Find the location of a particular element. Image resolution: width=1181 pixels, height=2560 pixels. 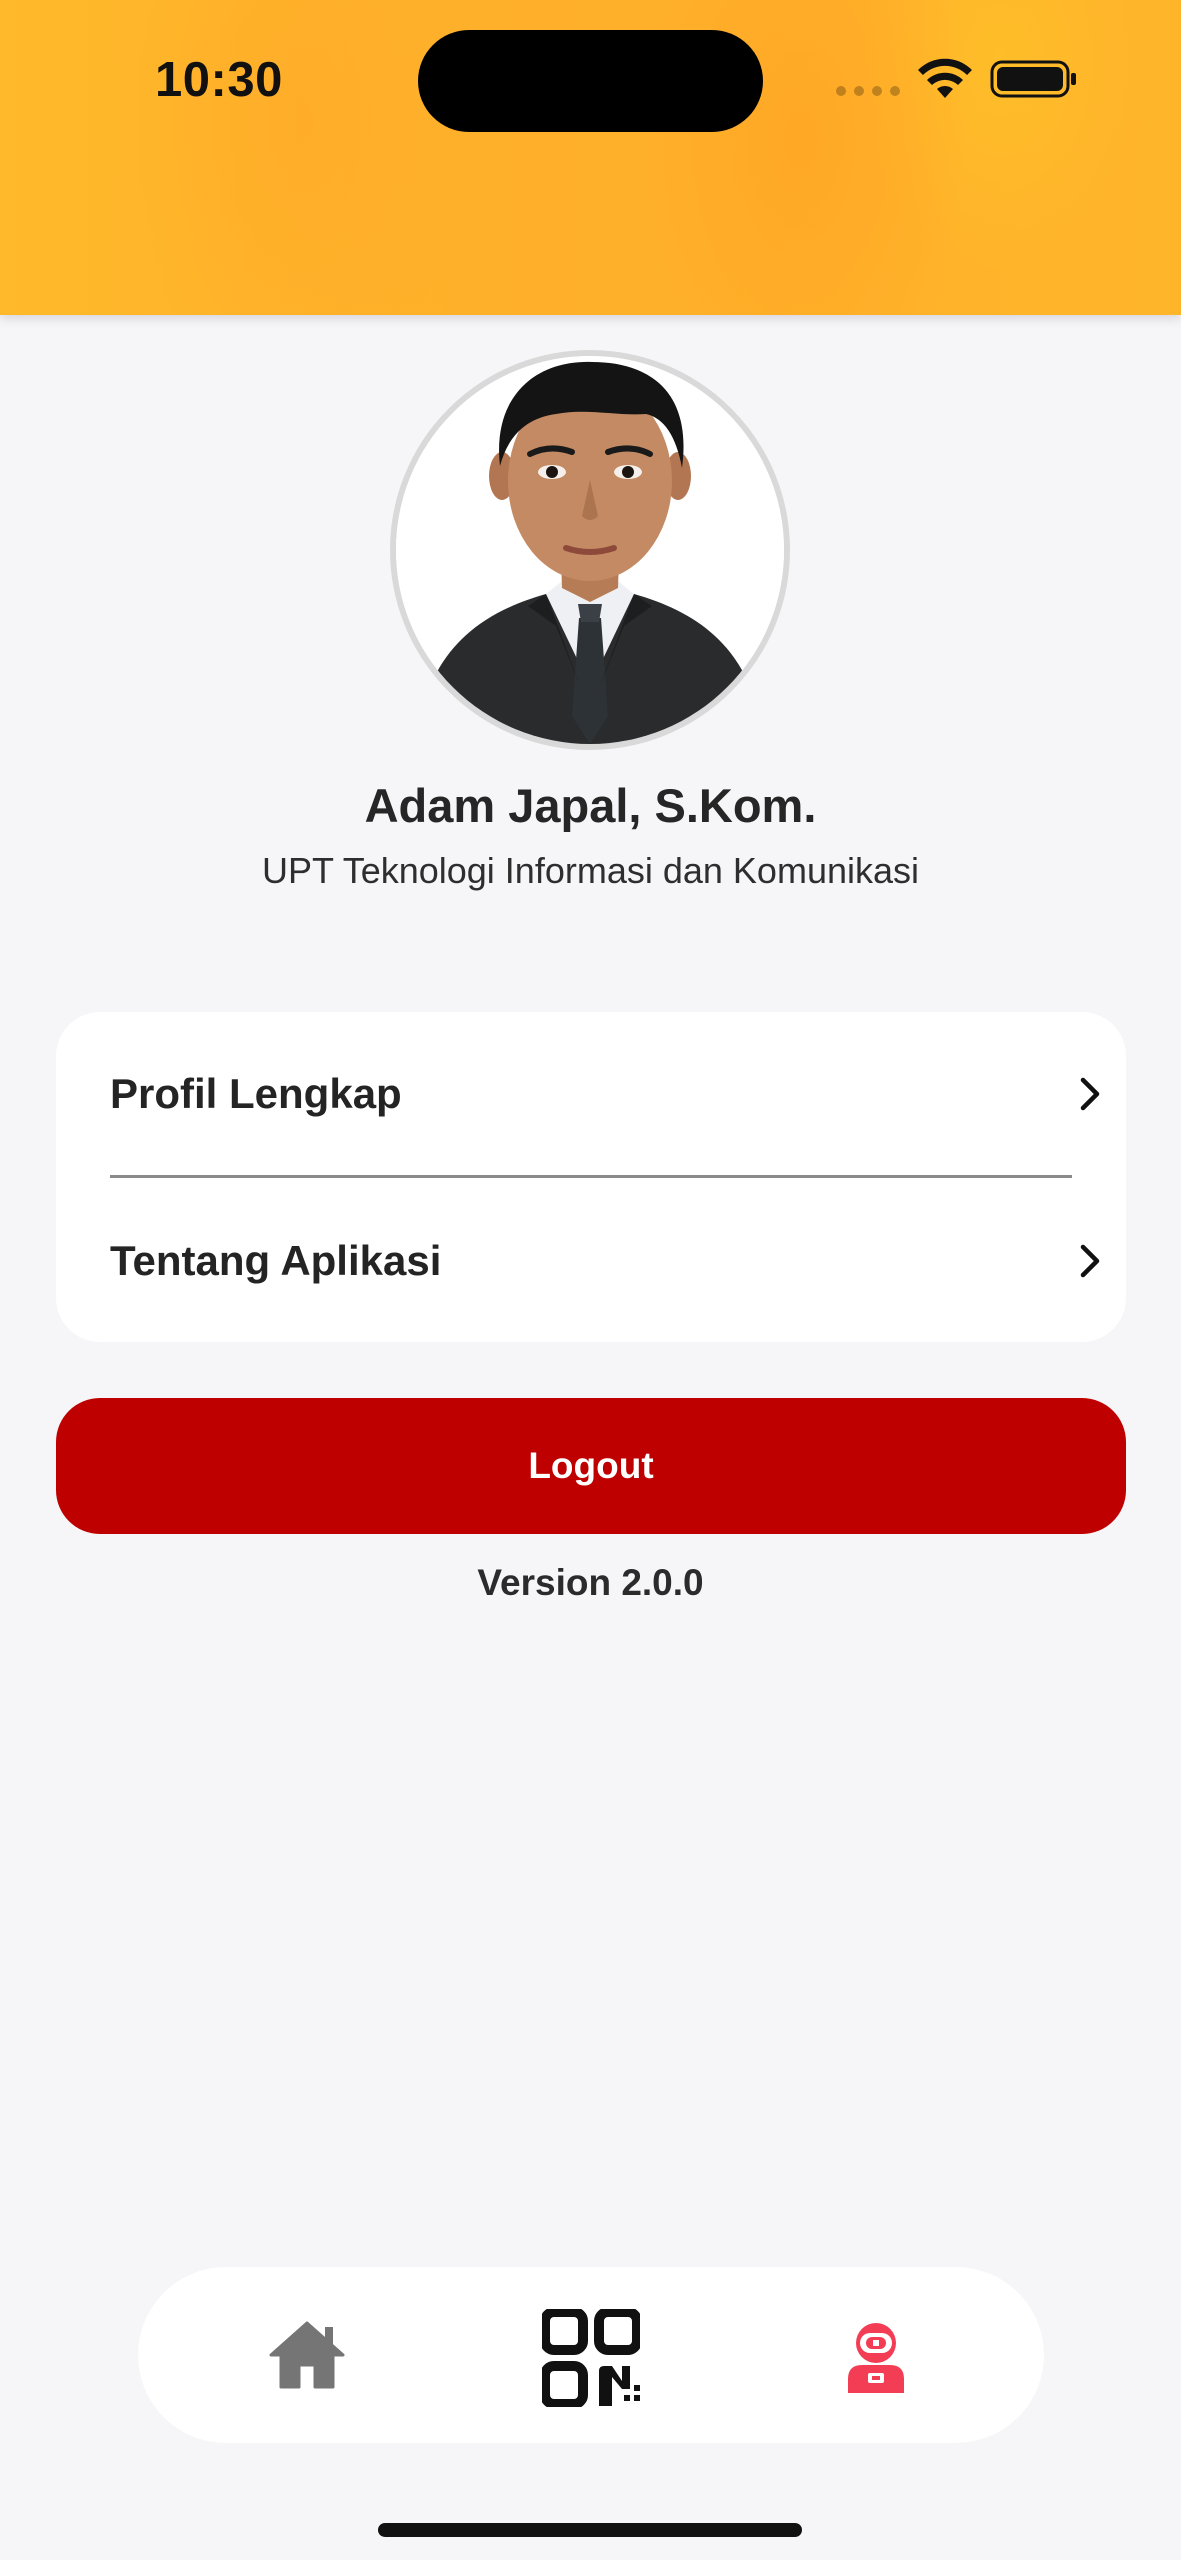

cellular-signal-icon is located at coordinates (868, 91).